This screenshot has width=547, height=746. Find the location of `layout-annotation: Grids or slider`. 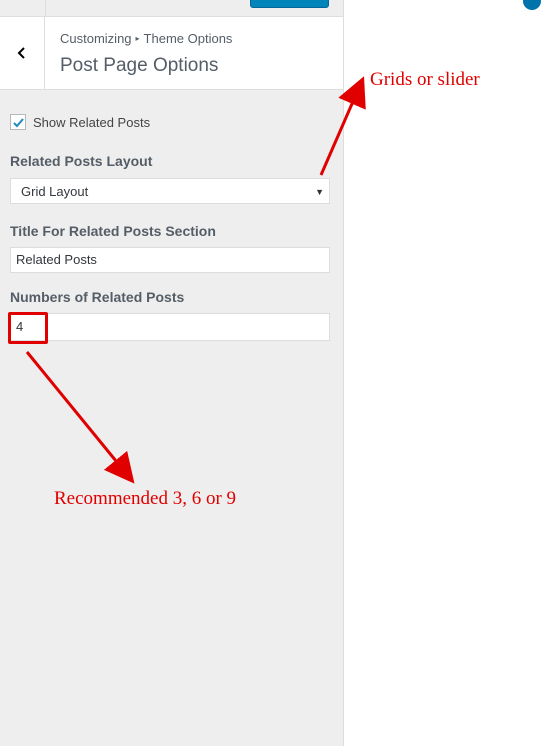

layout-annotation: Grids or slider is located at coordinates (425, 79).